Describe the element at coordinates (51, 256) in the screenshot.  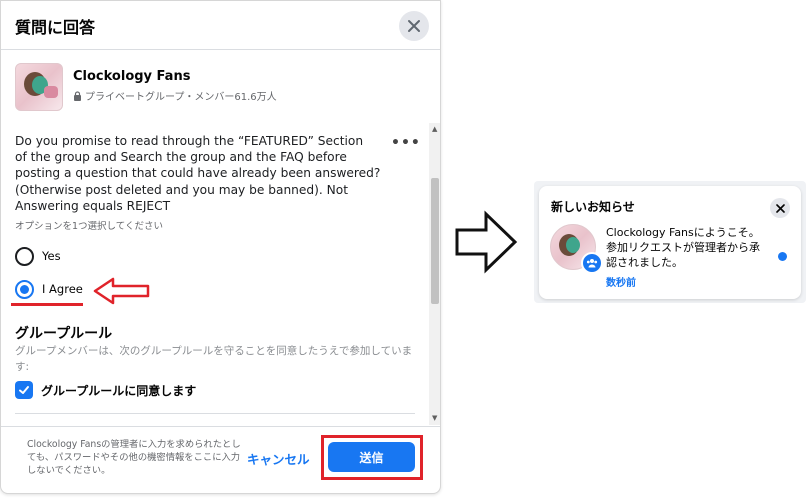
I see `option-yes-label: Yes` at that location.